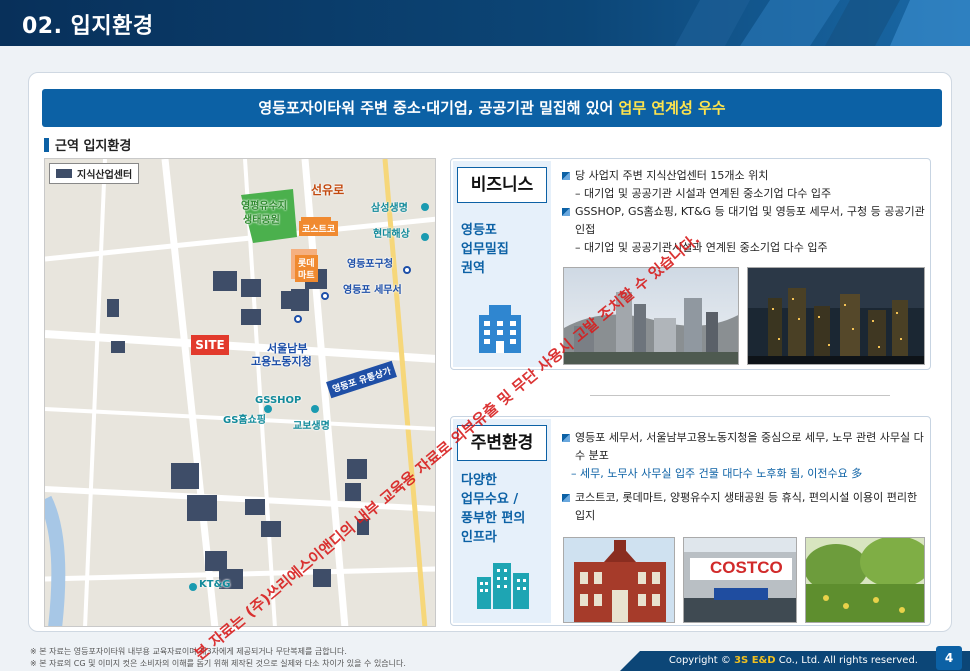  What do you see at coordinates (278, 400) in the screenshot?
I see `map-label-gsshop: GSSHOP` at bounding box center [278, 400].